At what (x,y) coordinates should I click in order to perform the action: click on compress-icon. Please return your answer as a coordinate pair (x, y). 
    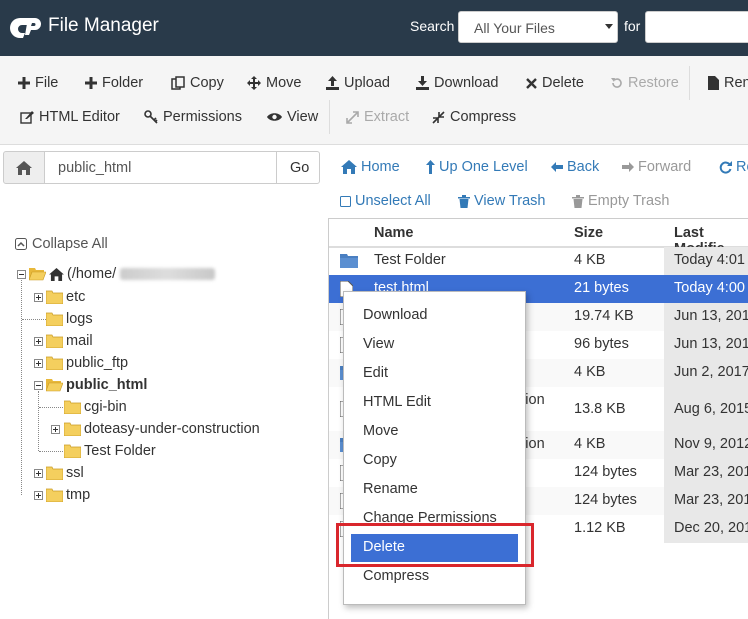
    Looking at the image, I should click on (438, 117).